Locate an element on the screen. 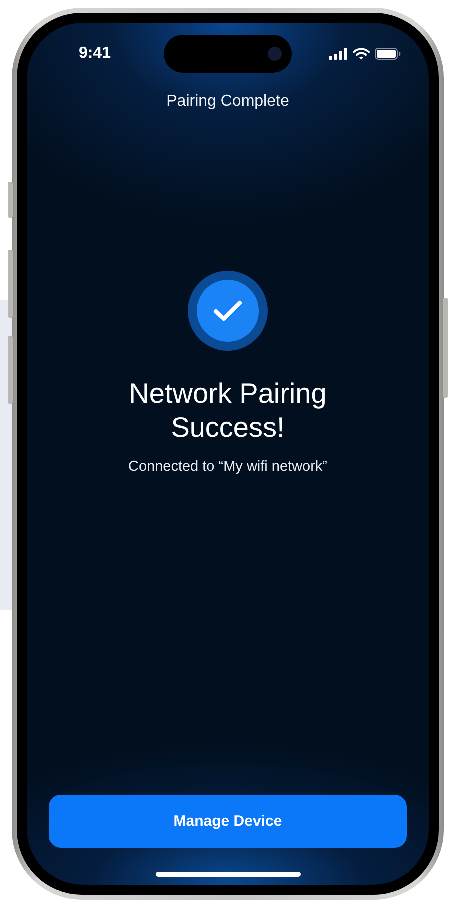 The image size is (451, 904). battery-icon is located at coordinates (388, 54).